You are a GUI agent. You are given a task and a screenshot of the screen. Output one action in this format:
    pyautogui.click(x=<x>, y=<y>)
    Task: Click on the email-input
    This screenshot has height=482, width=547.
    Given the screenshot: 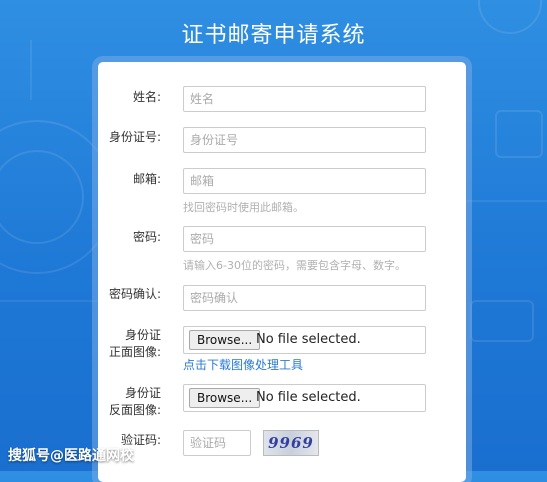 What is the action you would take?
    pyautogui.click(x=304, y=181)
    